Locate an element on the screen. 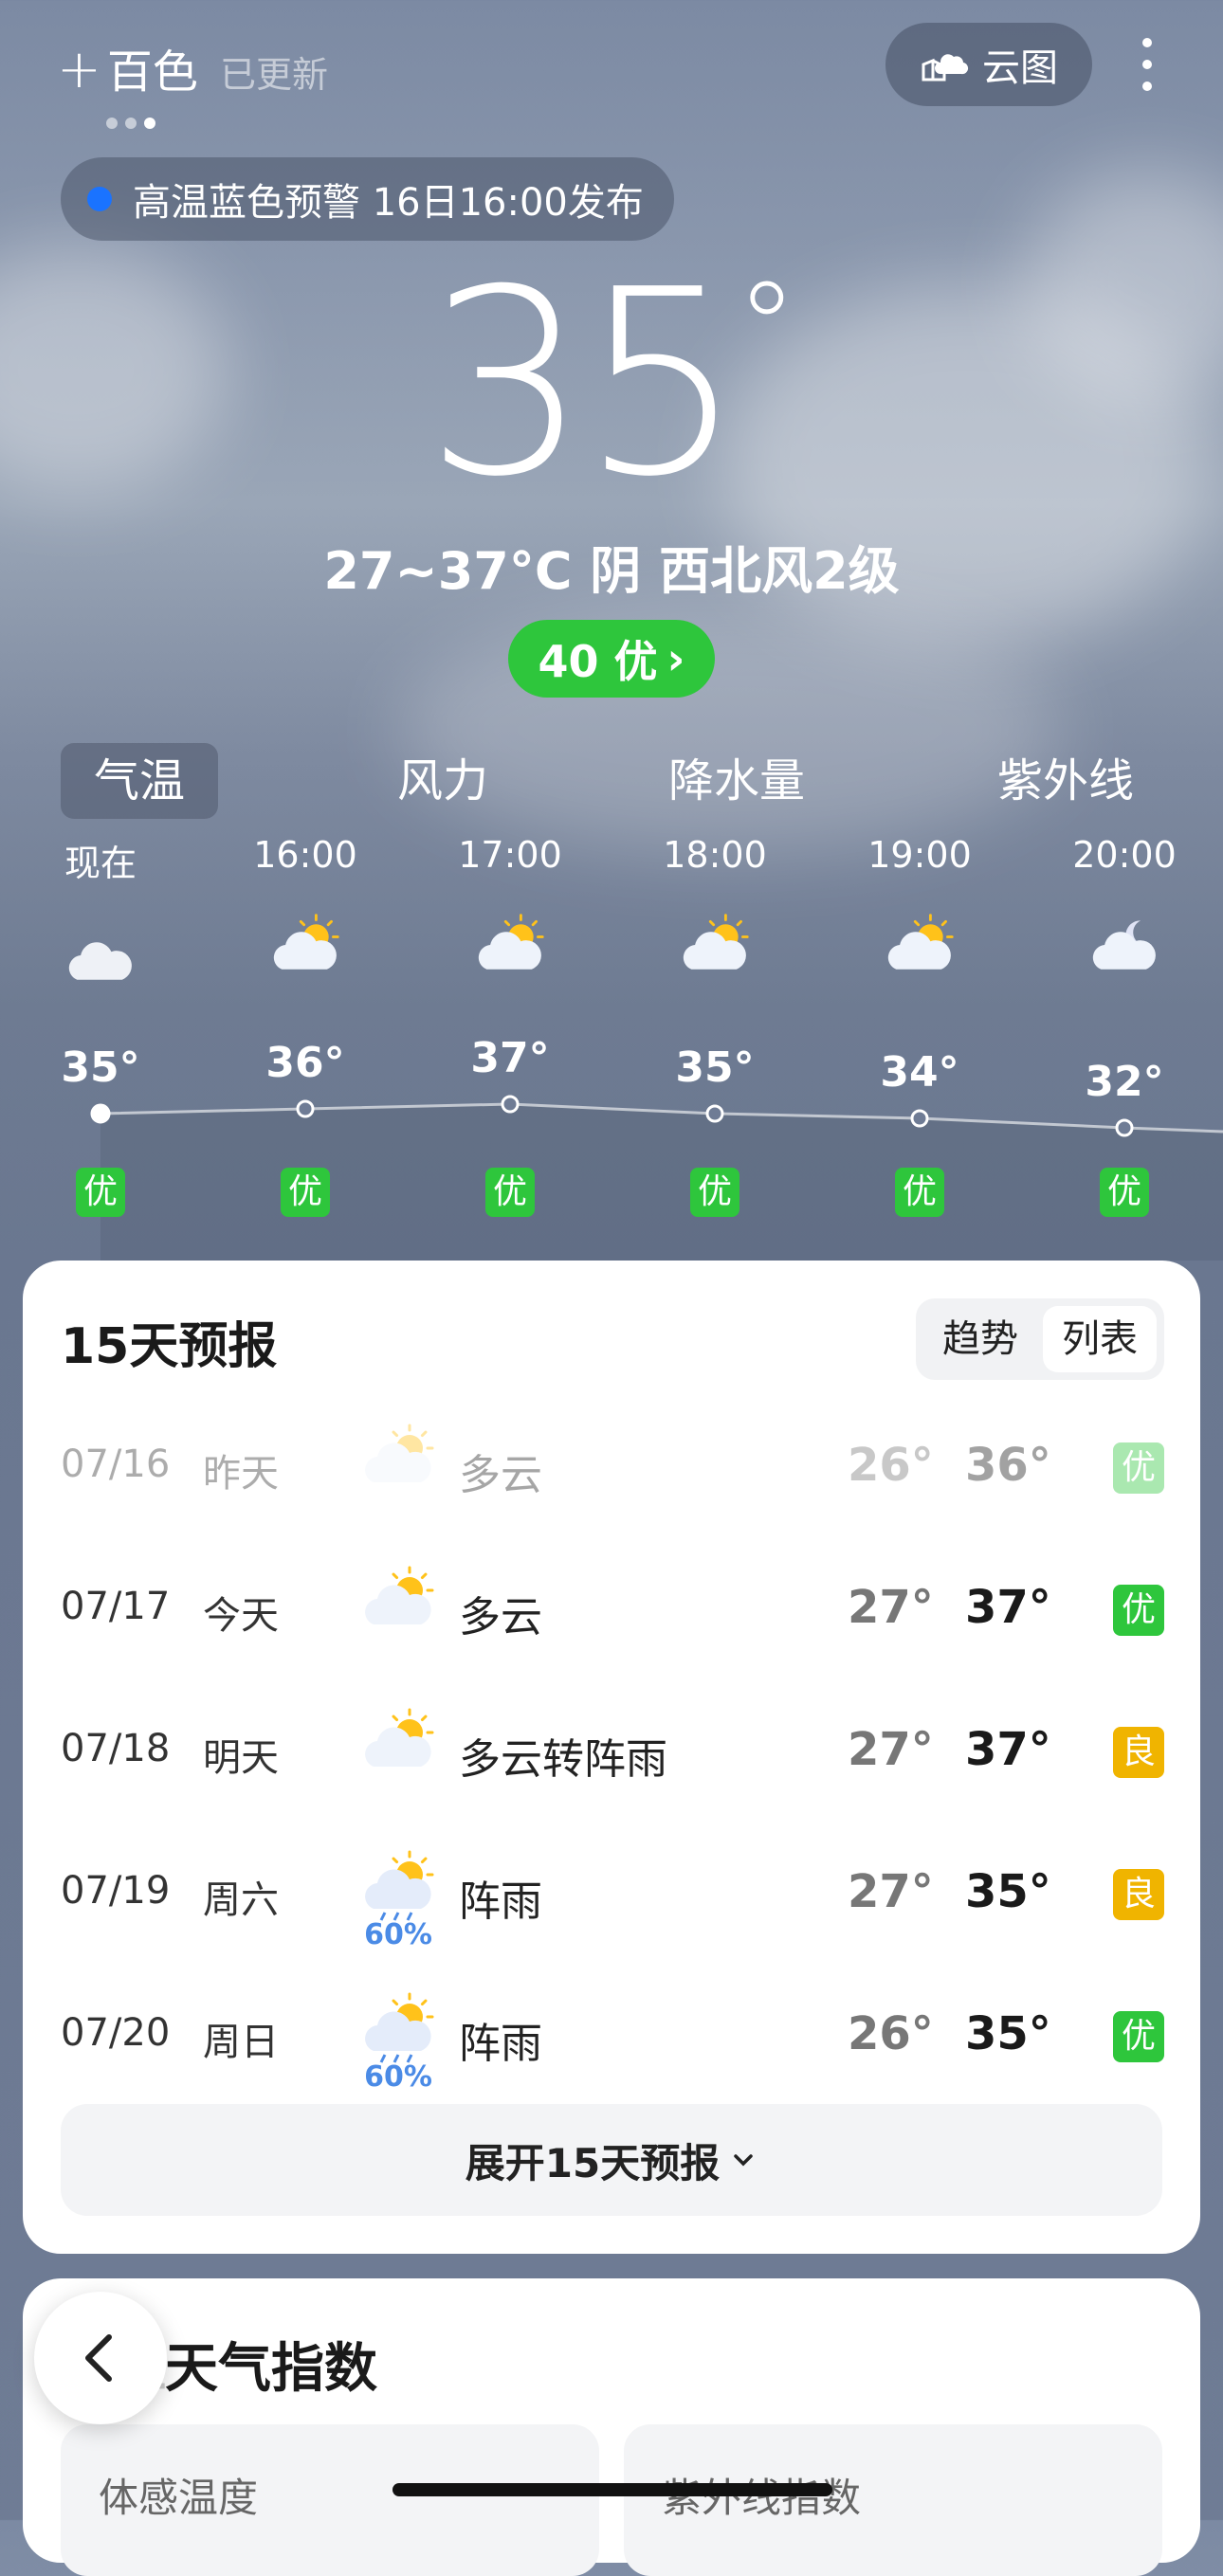 This screenshot has height=2576, width=1223. page-indicator is located at coordinates (130, 123).